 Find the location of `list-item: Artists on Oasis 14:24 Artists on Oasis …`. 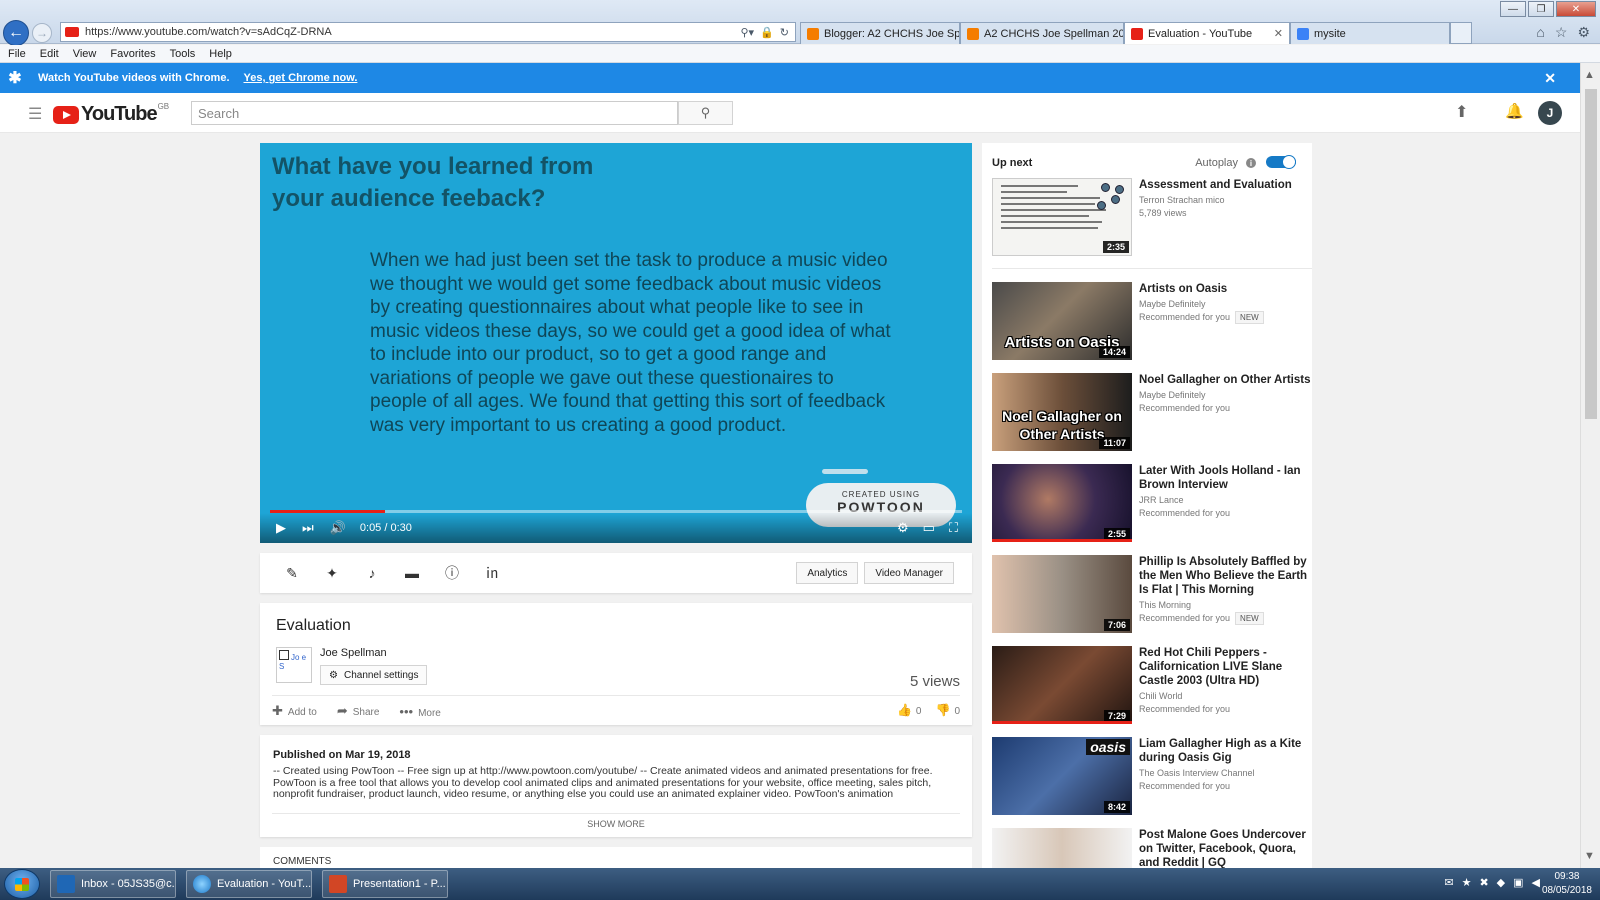

list-item: Artists on Oasis 14:24 Artists on Oasis … is located at coordinates (1152, 322).